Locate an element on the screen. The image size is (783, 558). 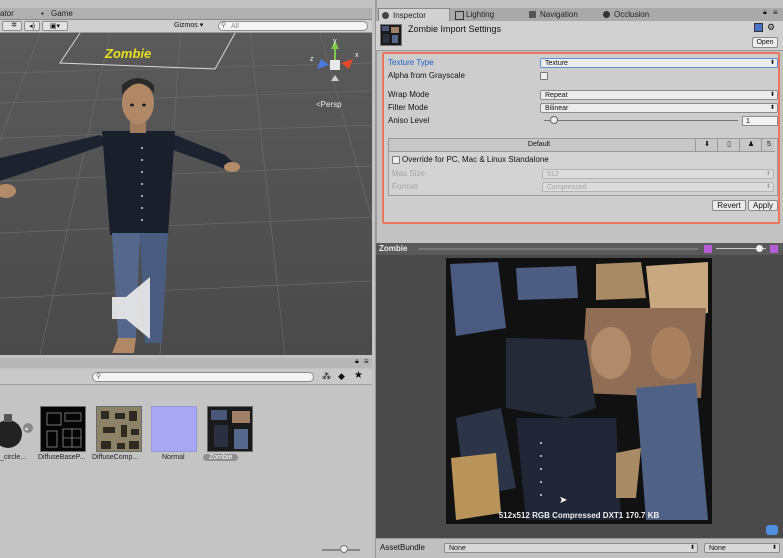
asset-thumb-zombie is located at coordinates (230, 429).